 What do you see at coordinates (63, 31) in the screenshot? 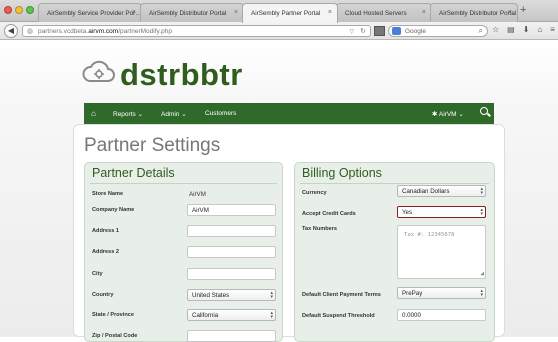
I see `url-prefix: partners.vcdbeta.` at bounding box center [63, 31].